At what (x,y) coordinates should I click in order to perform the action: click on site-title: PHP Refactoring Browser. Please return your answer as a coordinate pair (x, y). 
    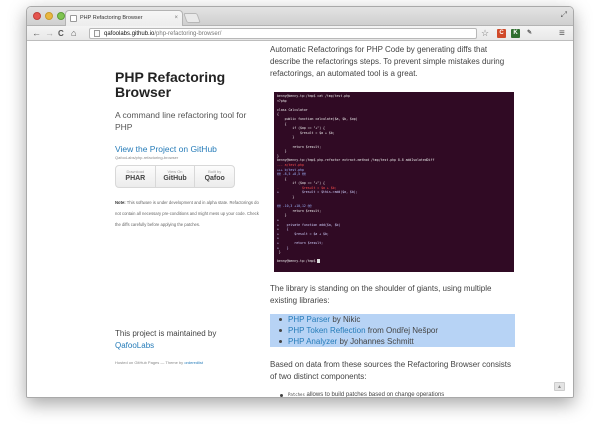
    Looking at the image, I should click on (170, 84).